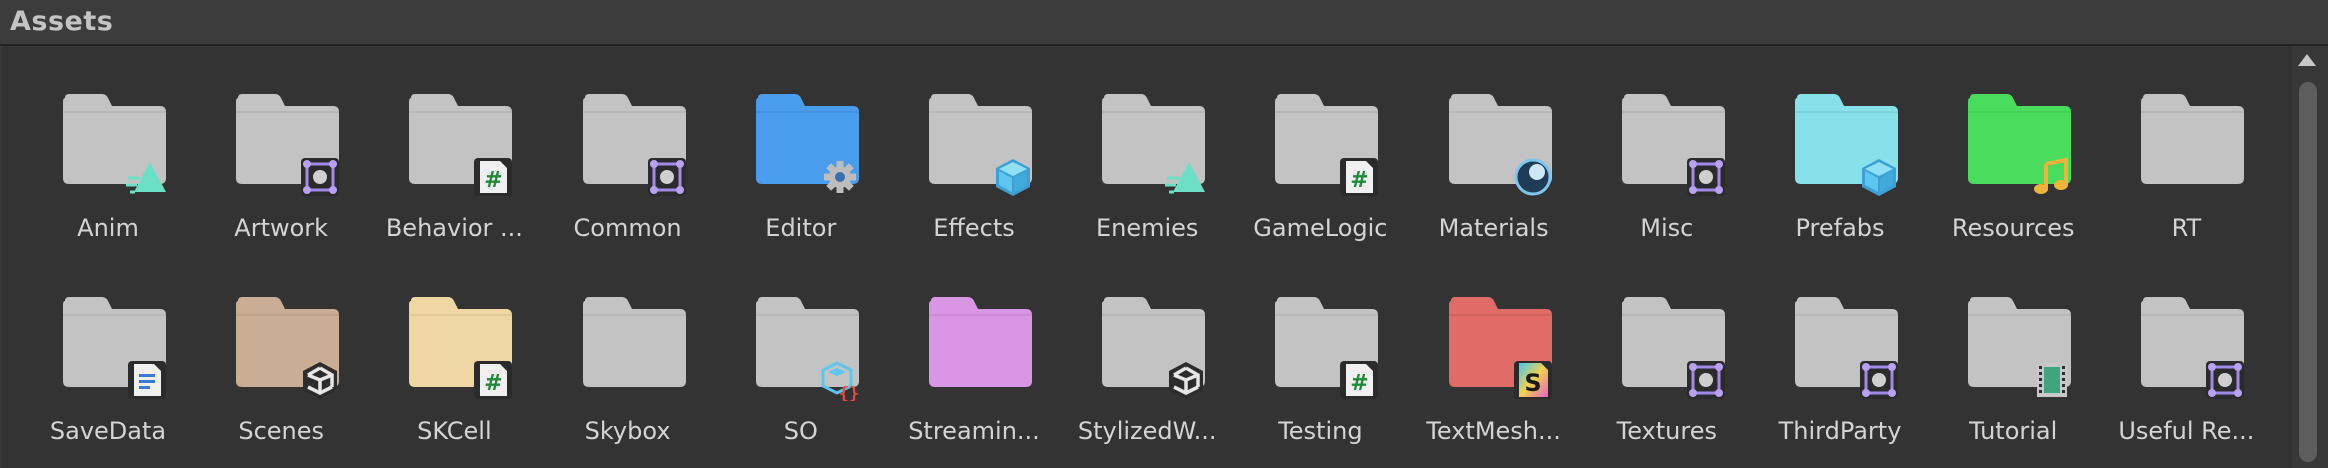 Image resolution: width=2328 pixels, height=468 pixels. Describe the element at coordinates (1493, 228) in the screenshot. I see `folder-label: Materials` at that location.